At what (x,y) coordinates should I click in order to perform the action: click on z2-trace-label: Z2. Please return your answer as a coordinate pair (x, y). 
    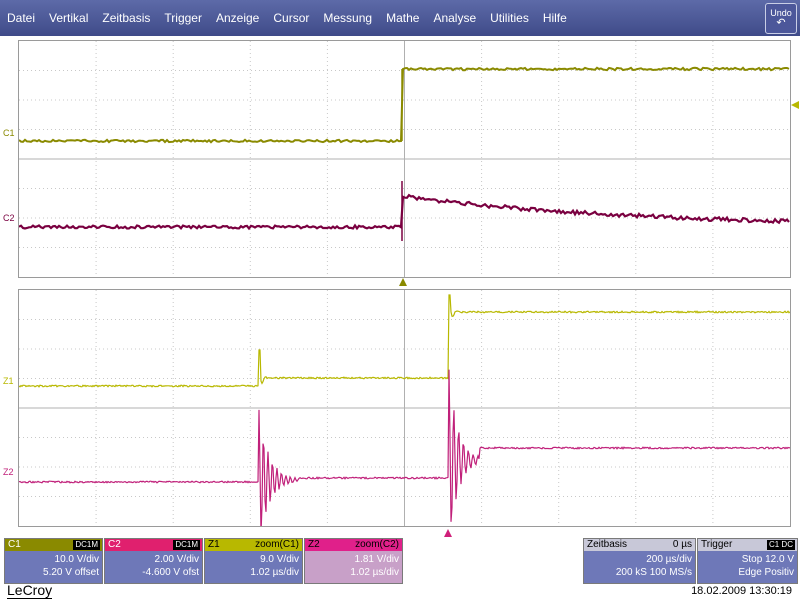
    Looking at the image, I should click on (8, 472).